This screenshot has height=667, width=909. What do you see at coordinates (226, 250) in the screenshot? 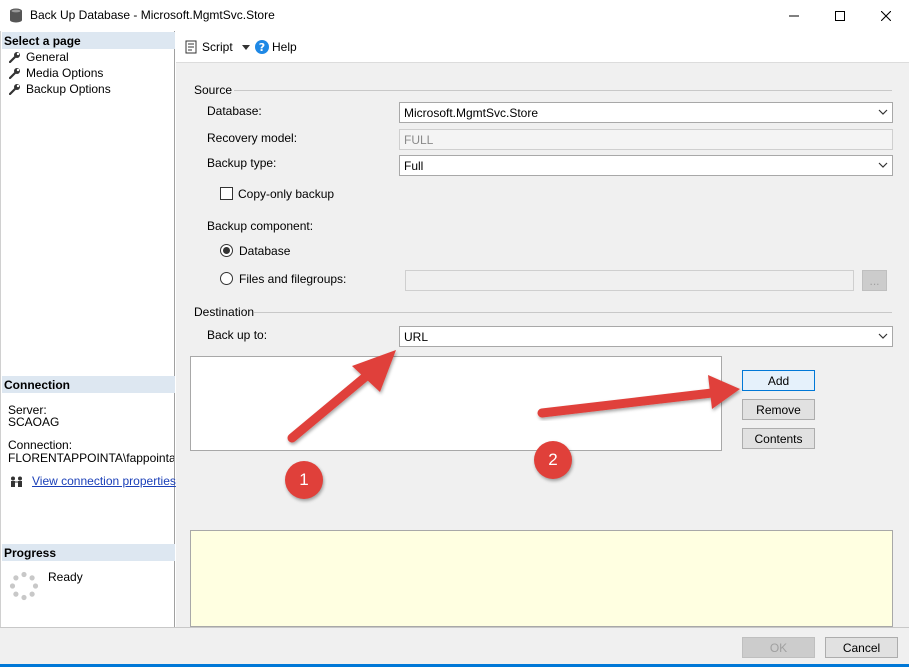
I see `component-database-radio` at bounding box center [226, 250].